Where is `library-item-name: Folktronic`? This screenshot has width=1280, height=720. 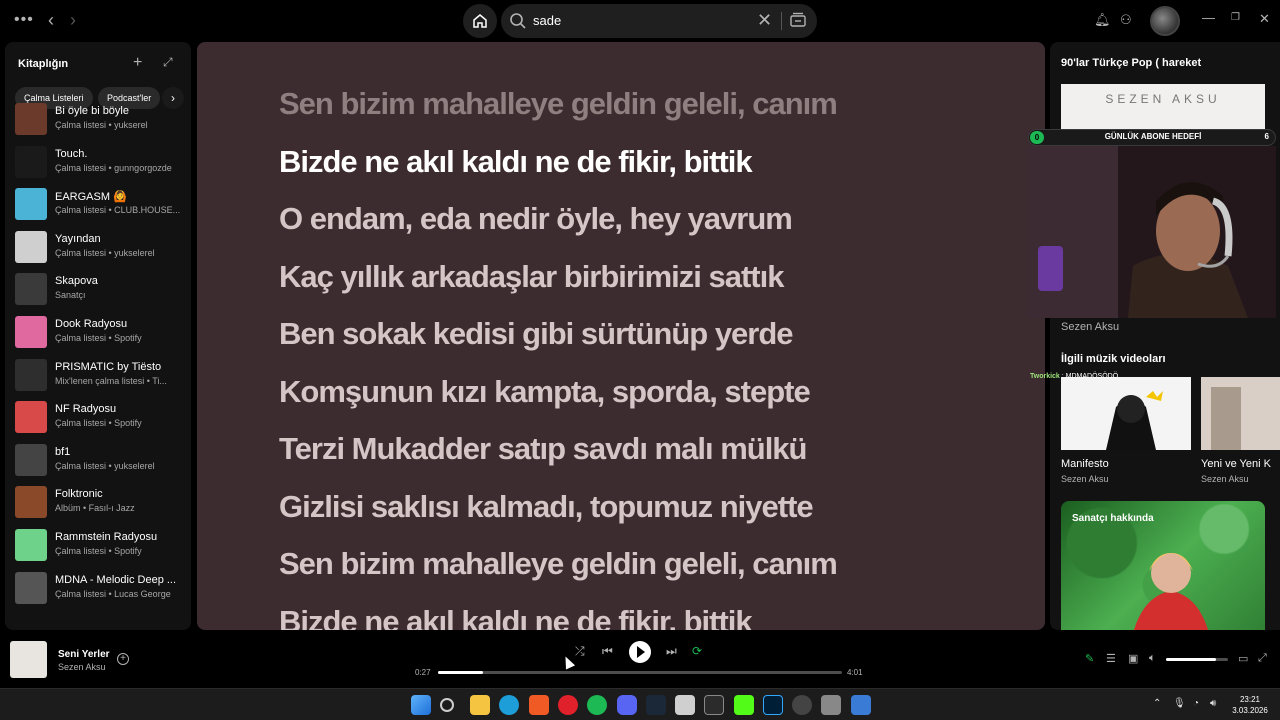 library-item-name: Folktronic is located at coordinates (79, 494).